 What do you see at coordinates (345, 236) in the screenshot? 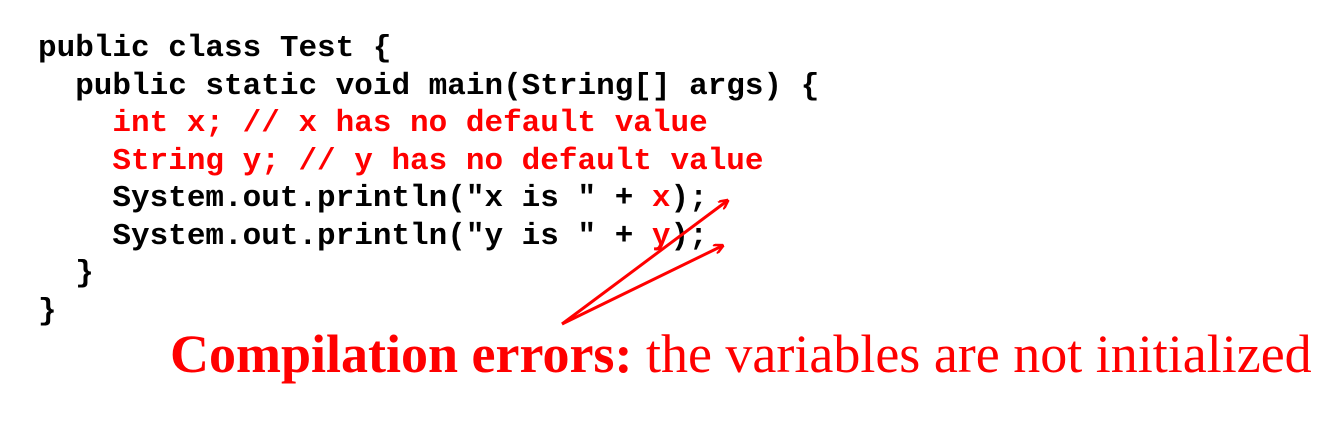
I see `println-y-prefix: System.out.println("y is " +` at bounding box center [345, 236].